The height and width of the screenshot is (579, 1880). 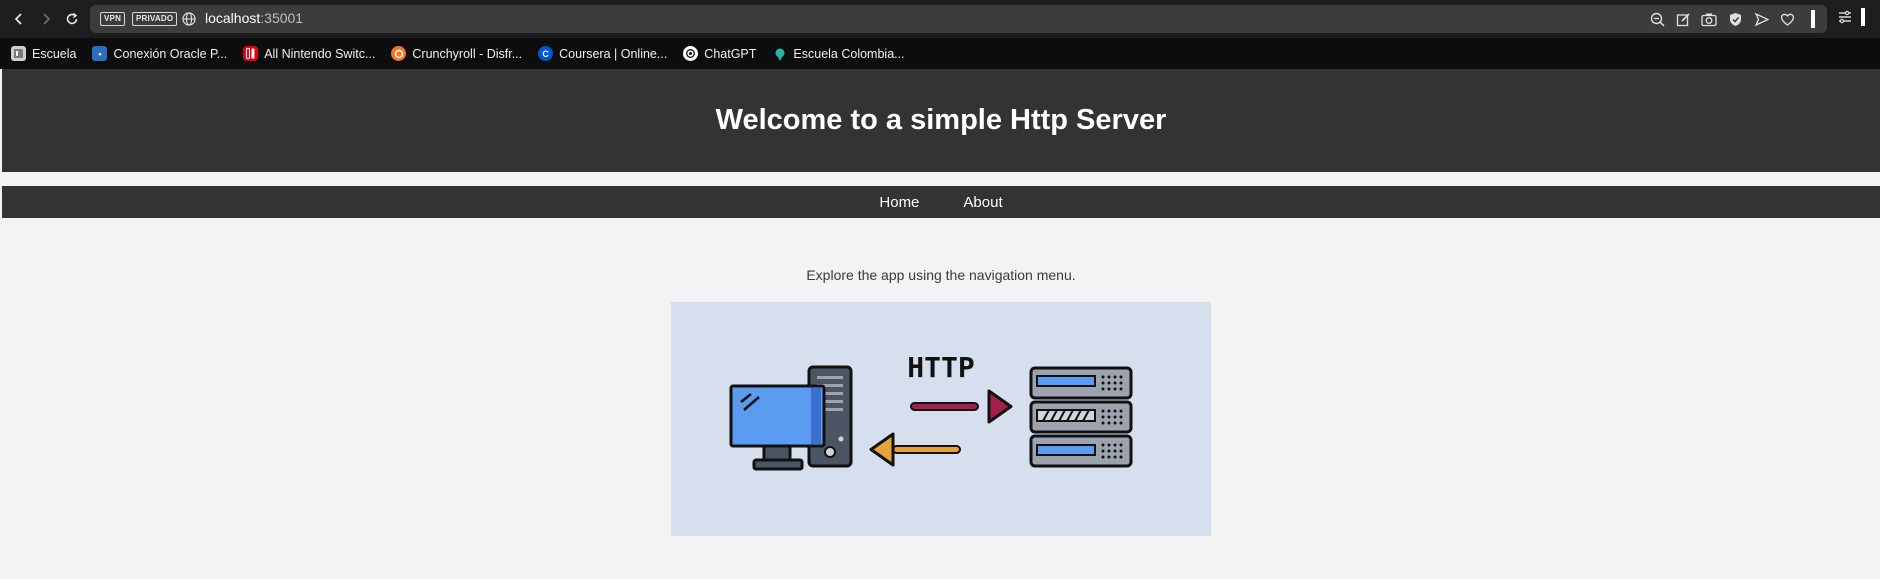 I want to click on reload-button, so click(x=72, y=19).